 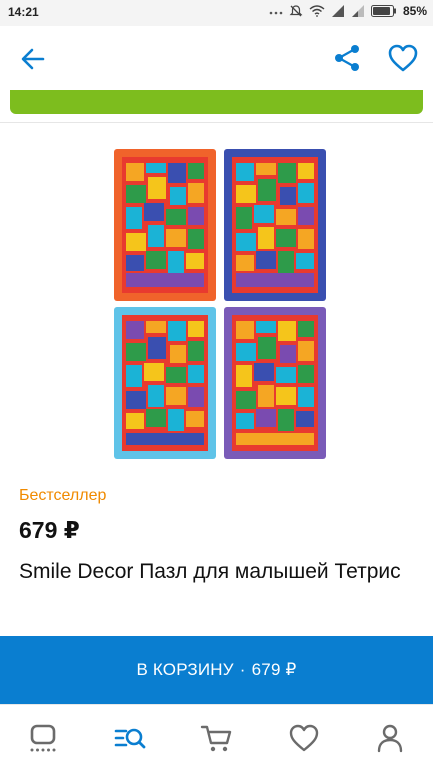 What do you see at coordinates (348, 11) in the screenshot?
I see `status-icons: 85%` at bounding box center [348, 11].